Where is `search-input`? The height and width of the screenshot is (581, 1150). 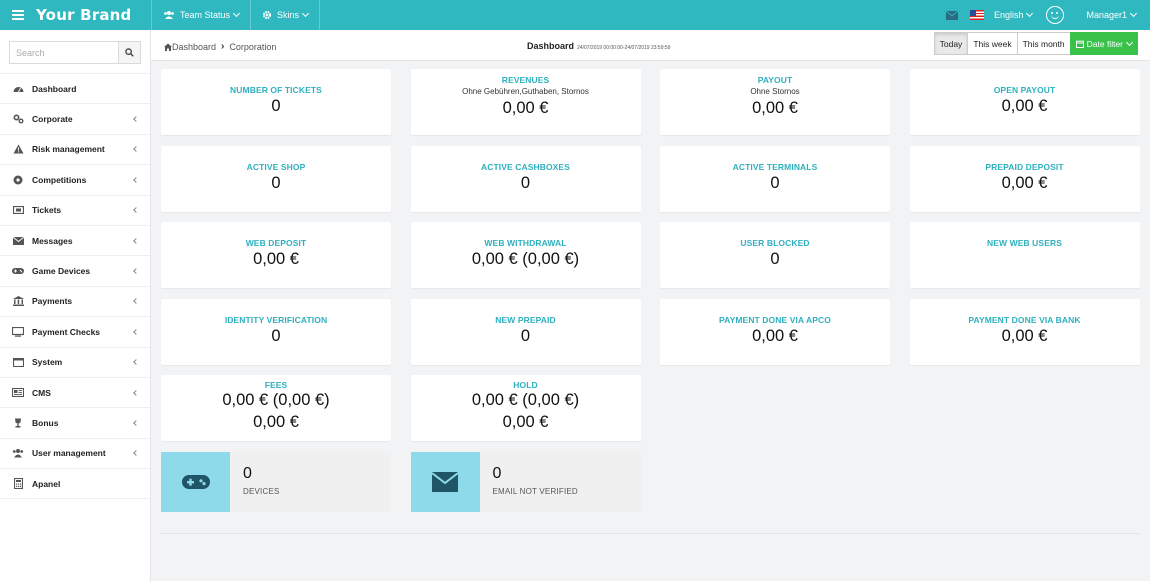 search-input is located at coordinates (63, 52).